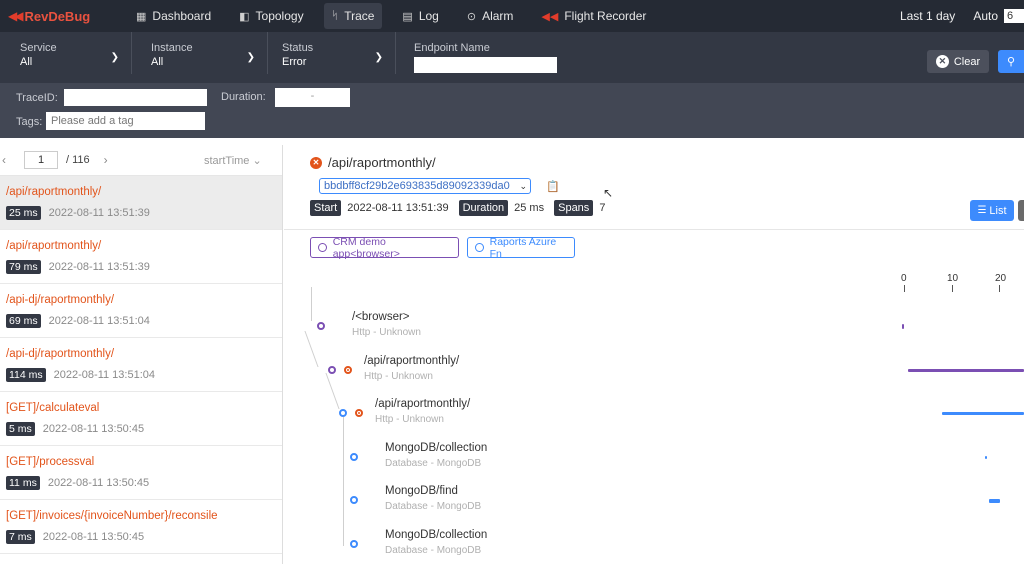 Image resolution: width=1024 pixels, height=564 pixels. What do you see at coordinates (23, 267) in the screenshot?
I see `duration-badge: 79 ms` at bounding box center [23, 267].